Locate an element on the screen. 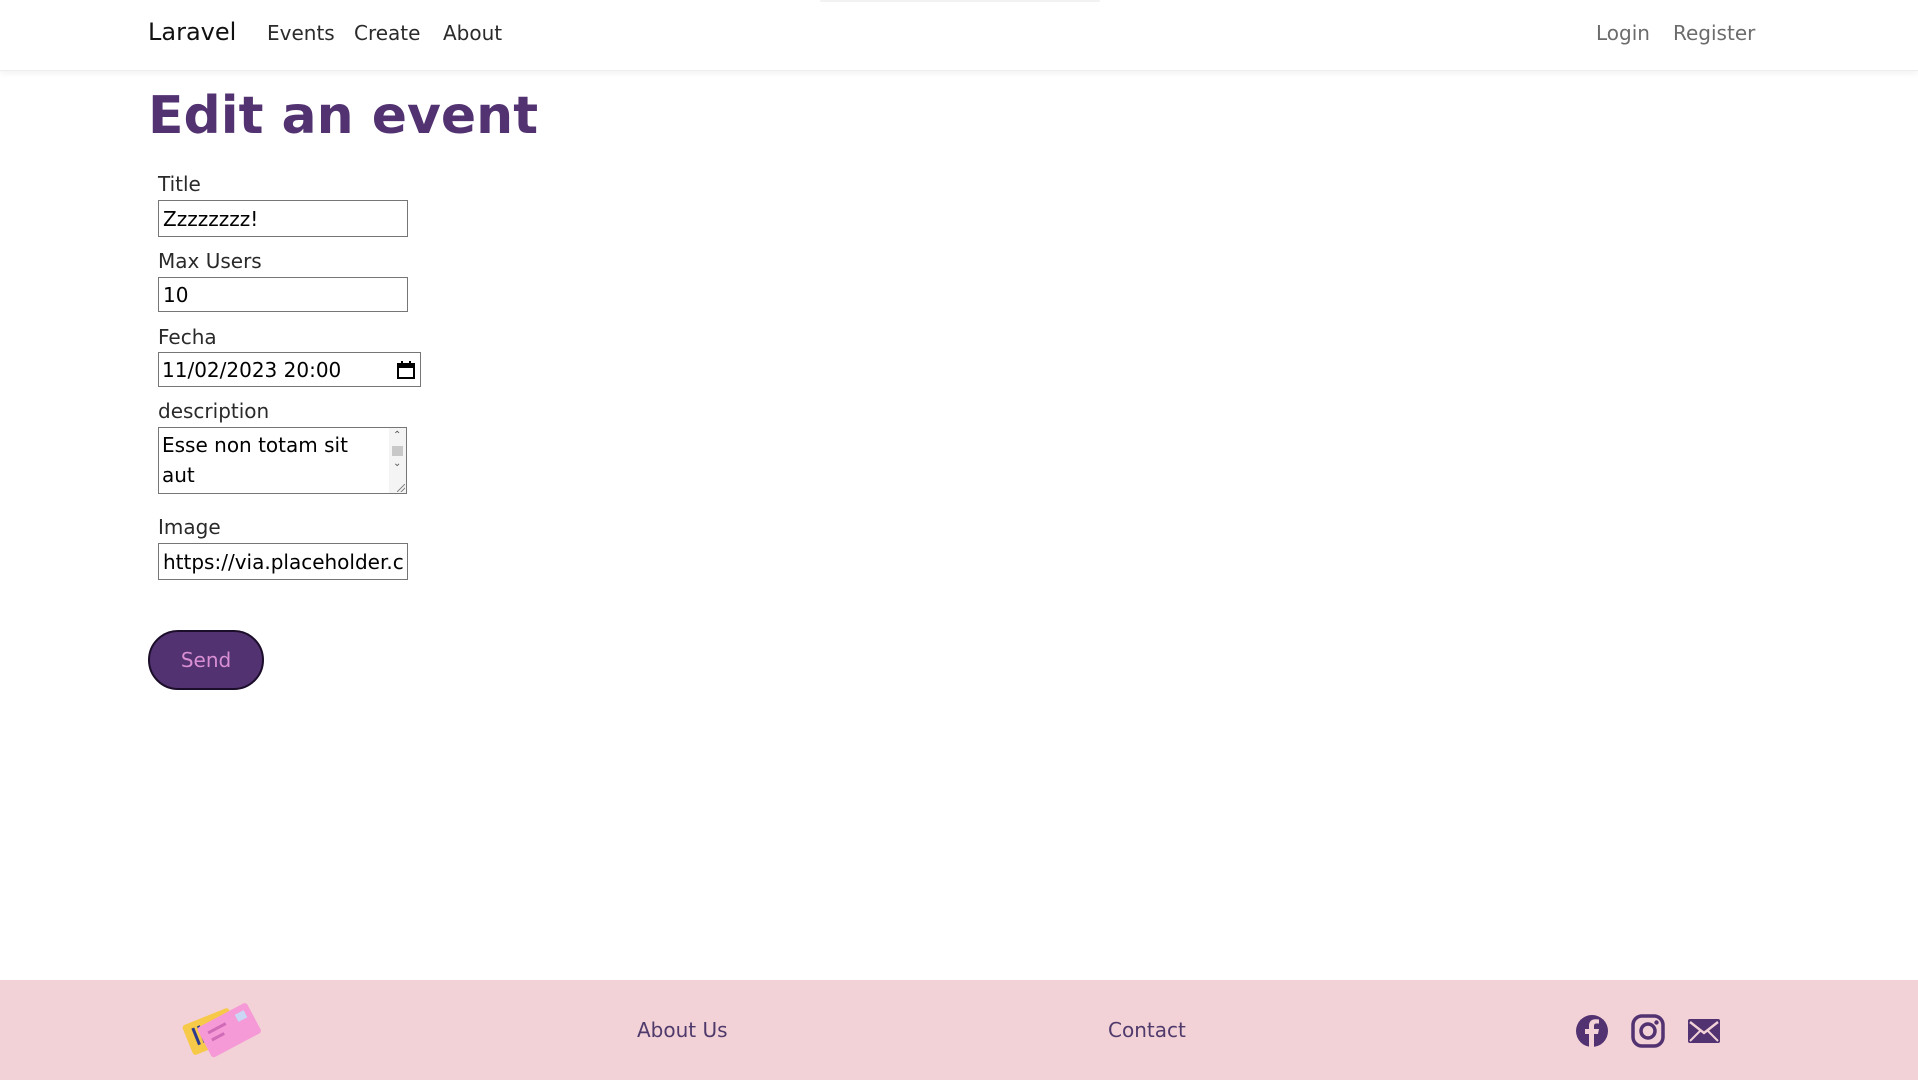  tickets-logo-icon is located at coordinates (221, 1030).